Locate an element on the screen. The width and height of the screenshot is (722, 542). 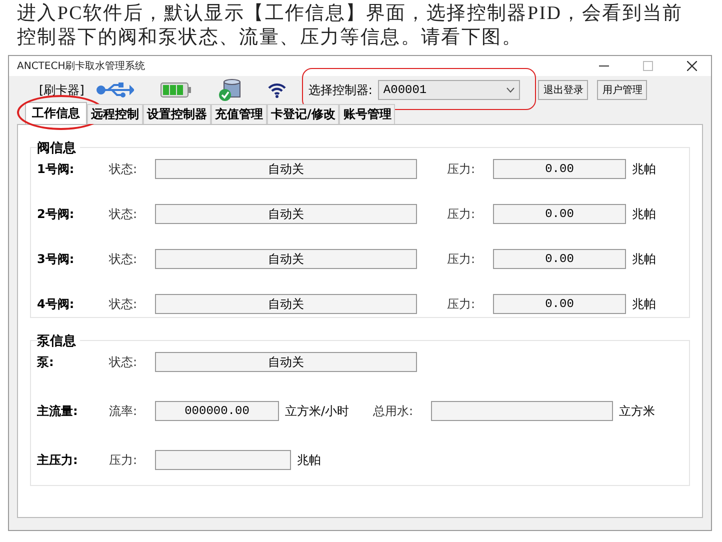
field-label: 流率: is located at coordinates (123, 411).